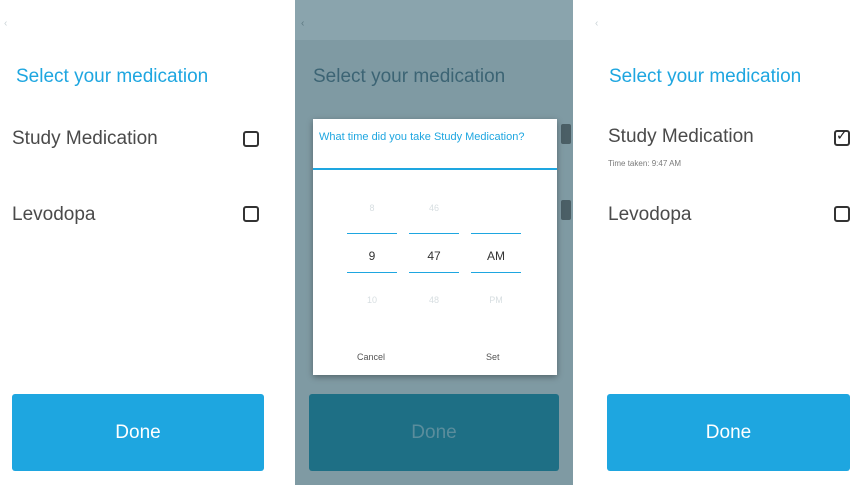 Image resolution: width=850 pixels, height=485 pixels. I want to click on cancel-button: Cancel, so click(371, 357).